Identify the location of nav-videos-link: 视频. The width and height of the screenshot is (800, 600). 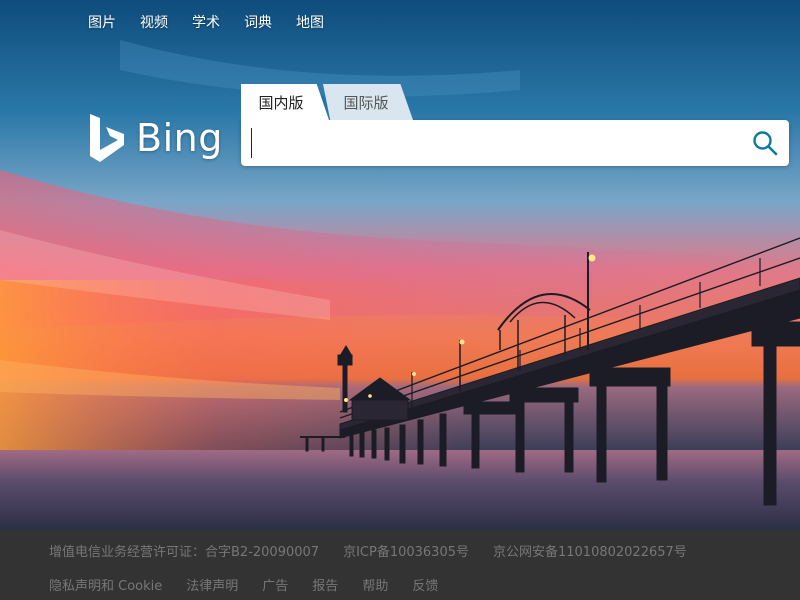
(154, 22).